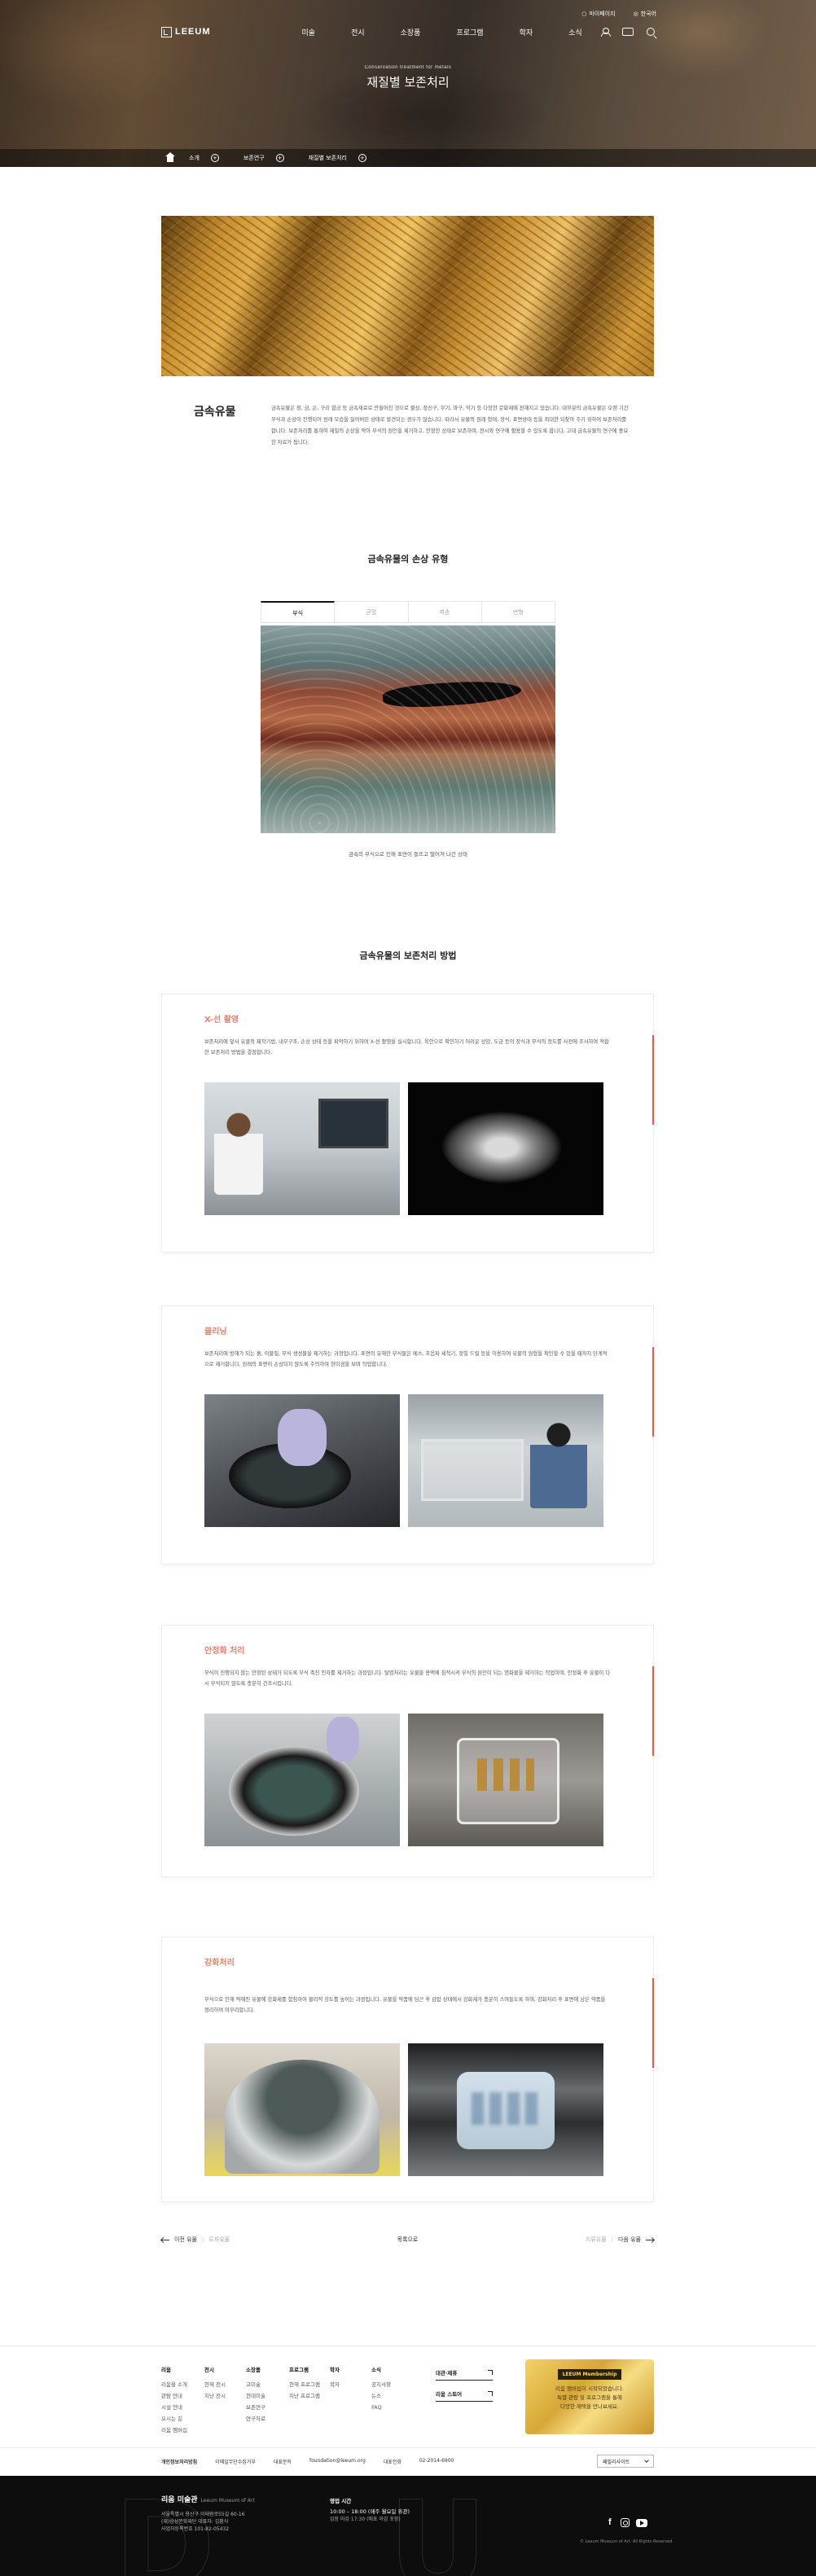 This screenshot has height=2576, width=816. What do you see at coordinates (584, 14) in the screenshot?
I see `user-icon: ○` at bounding box center [584, 14].